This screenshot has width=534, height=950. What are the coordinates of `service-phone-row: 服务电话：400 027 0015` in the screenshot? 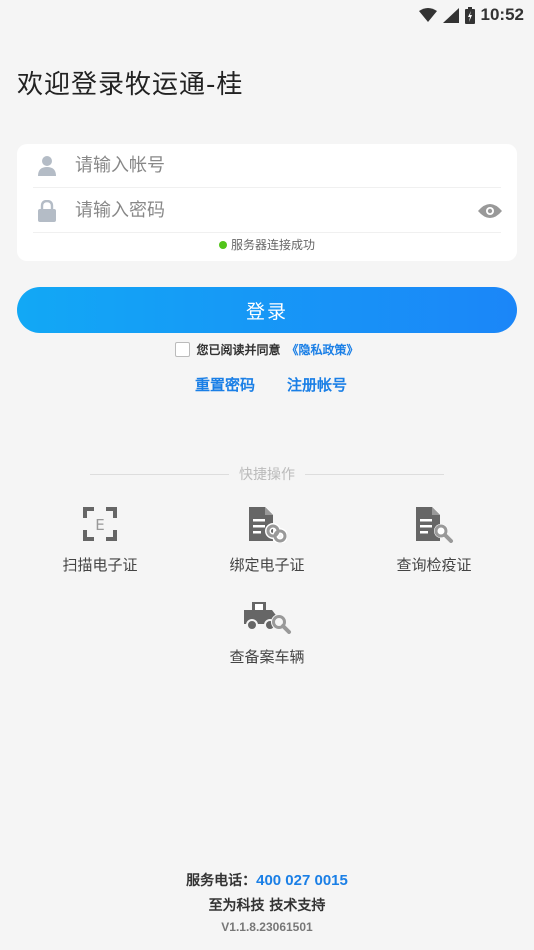 It's located at (267, 880).